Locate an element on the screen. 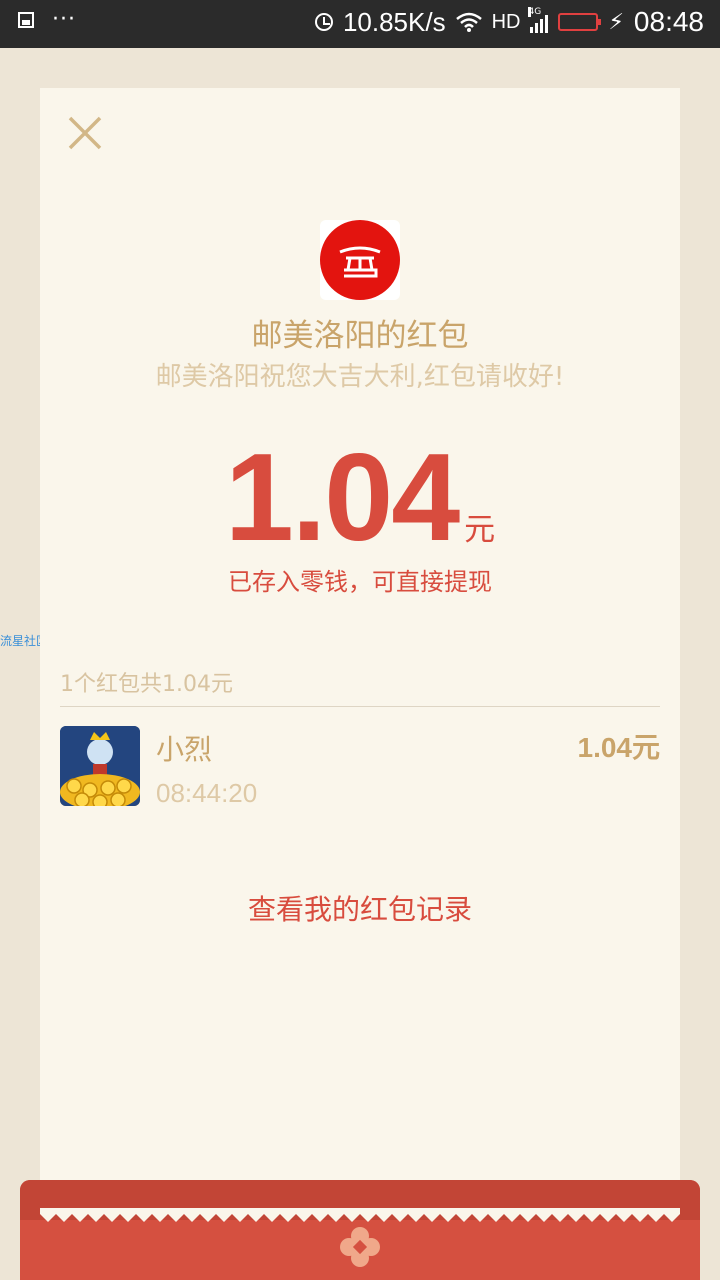 This screenshot has height=1280, width=720. avatar-image is located at coordinates (100, 766).